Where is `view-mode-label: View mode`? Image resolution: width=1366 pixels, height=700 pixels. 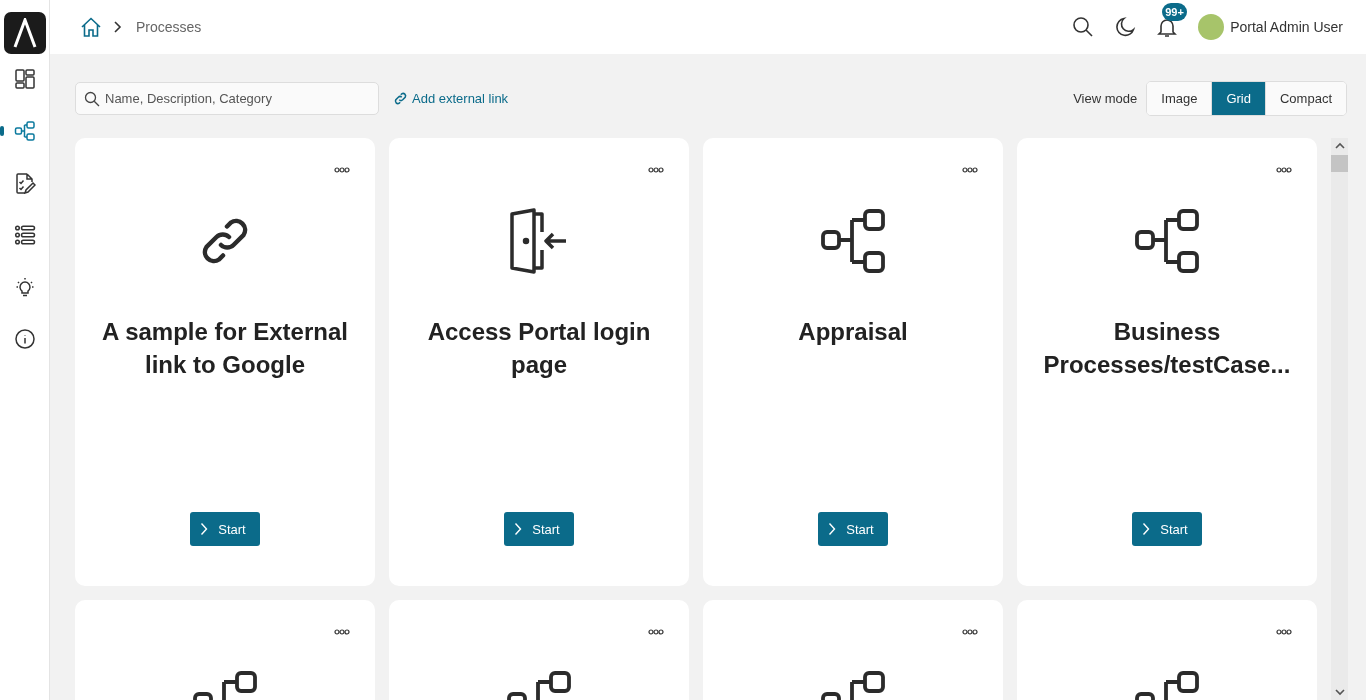 view-mode-label: View mode is located at coordinates (1105, 98).